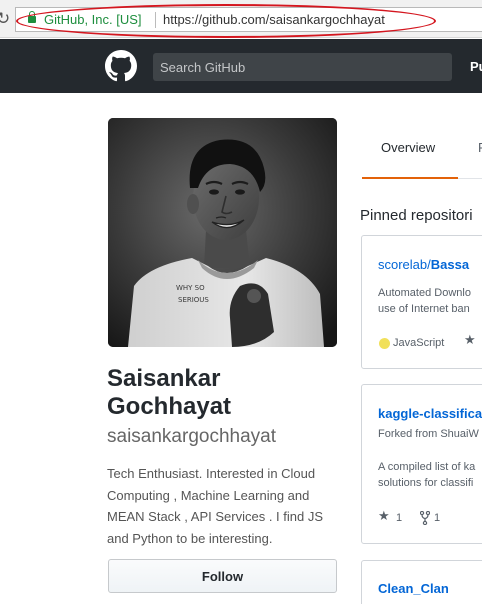 The image size is (482, 604). Describe the element at coordinates (437, 518) in the screenshot. I see `fork-count: 1` at that location.